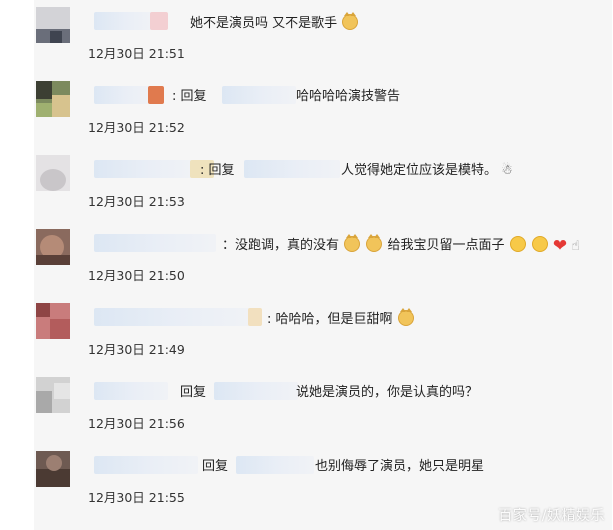 This screenshot has height=530, width=613. Describe the element at coordinates (136, 496) in the screenshot. I see `comment-time: 12月30日 21:55` at that location.